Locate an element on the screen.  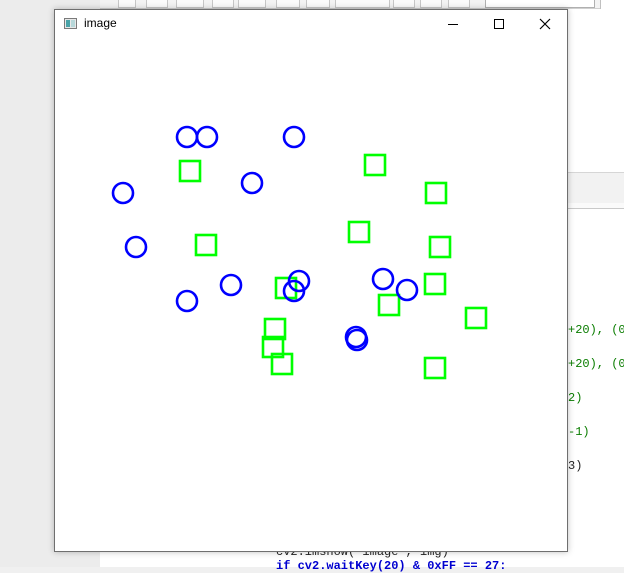
code-line: 3) is located at coordinates (575, 466).